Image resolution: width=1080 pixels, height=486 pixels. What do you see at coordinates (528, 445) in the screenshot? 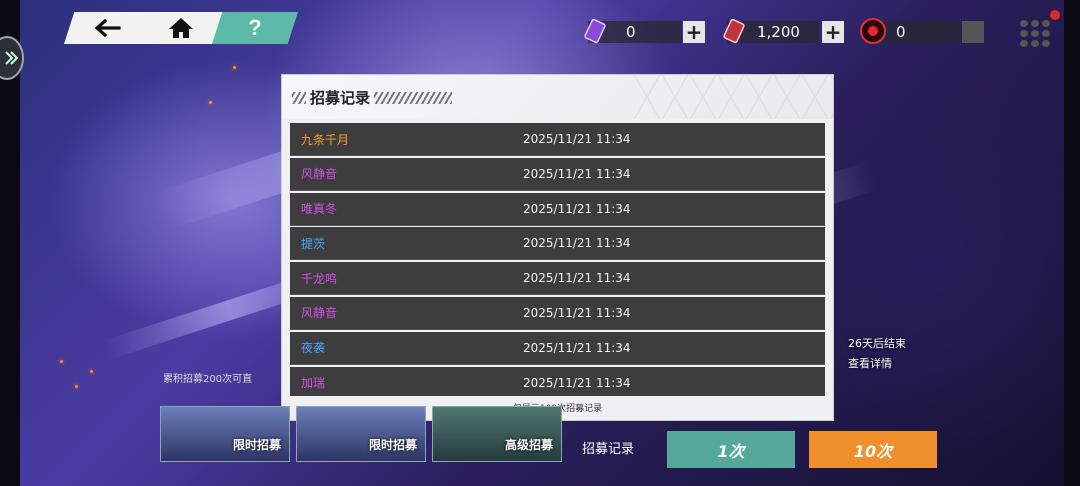
I see `banner-label: 高级招募` at bounding box center [528, 445].